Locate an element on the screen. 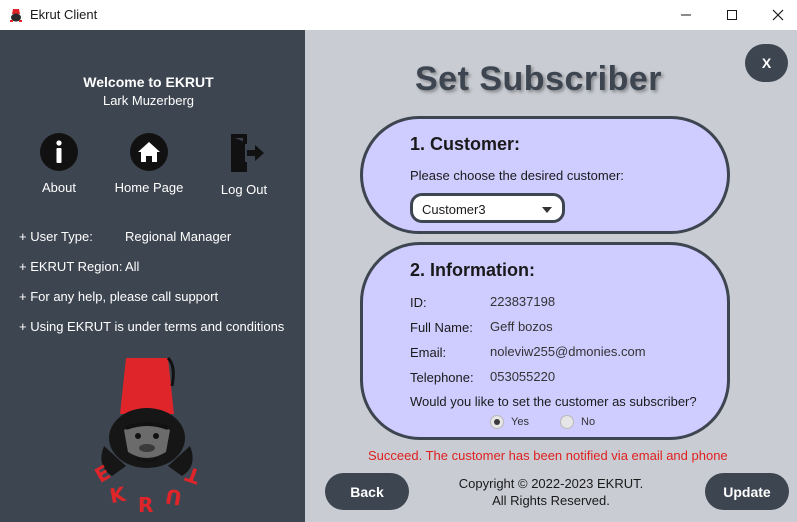  minimize-button is located at coordinates (686, 15).